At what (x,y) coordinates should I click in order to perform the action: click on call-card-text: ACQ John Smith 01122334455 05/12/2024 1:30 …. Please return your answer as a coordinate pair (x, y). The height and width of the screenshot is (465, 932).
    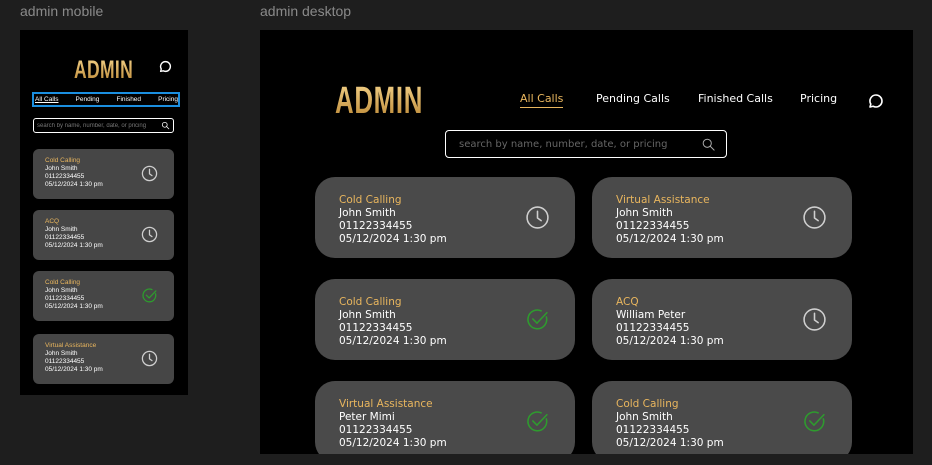
    Looking at the image, I should click on (74, 234).